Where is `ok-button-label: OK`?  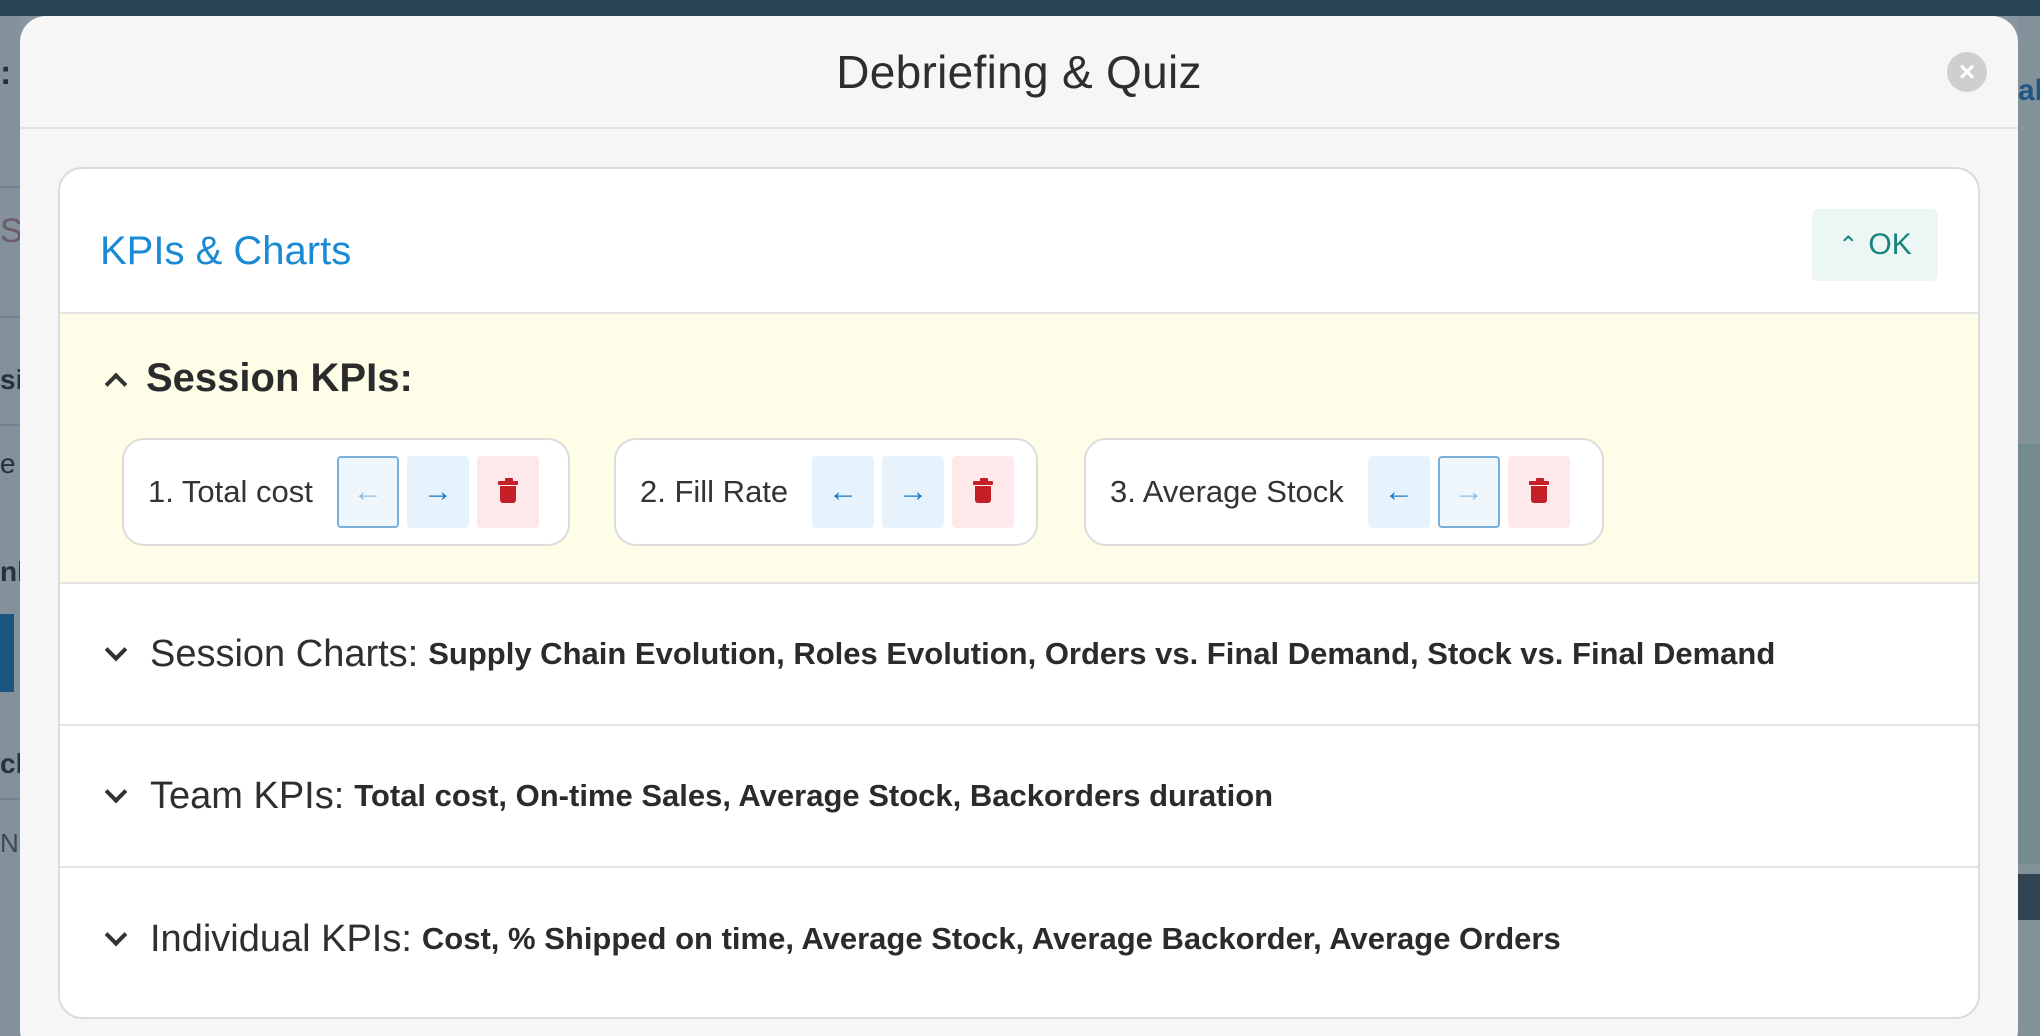
ok-button-label: OK is located at coordinates (1890, 244).